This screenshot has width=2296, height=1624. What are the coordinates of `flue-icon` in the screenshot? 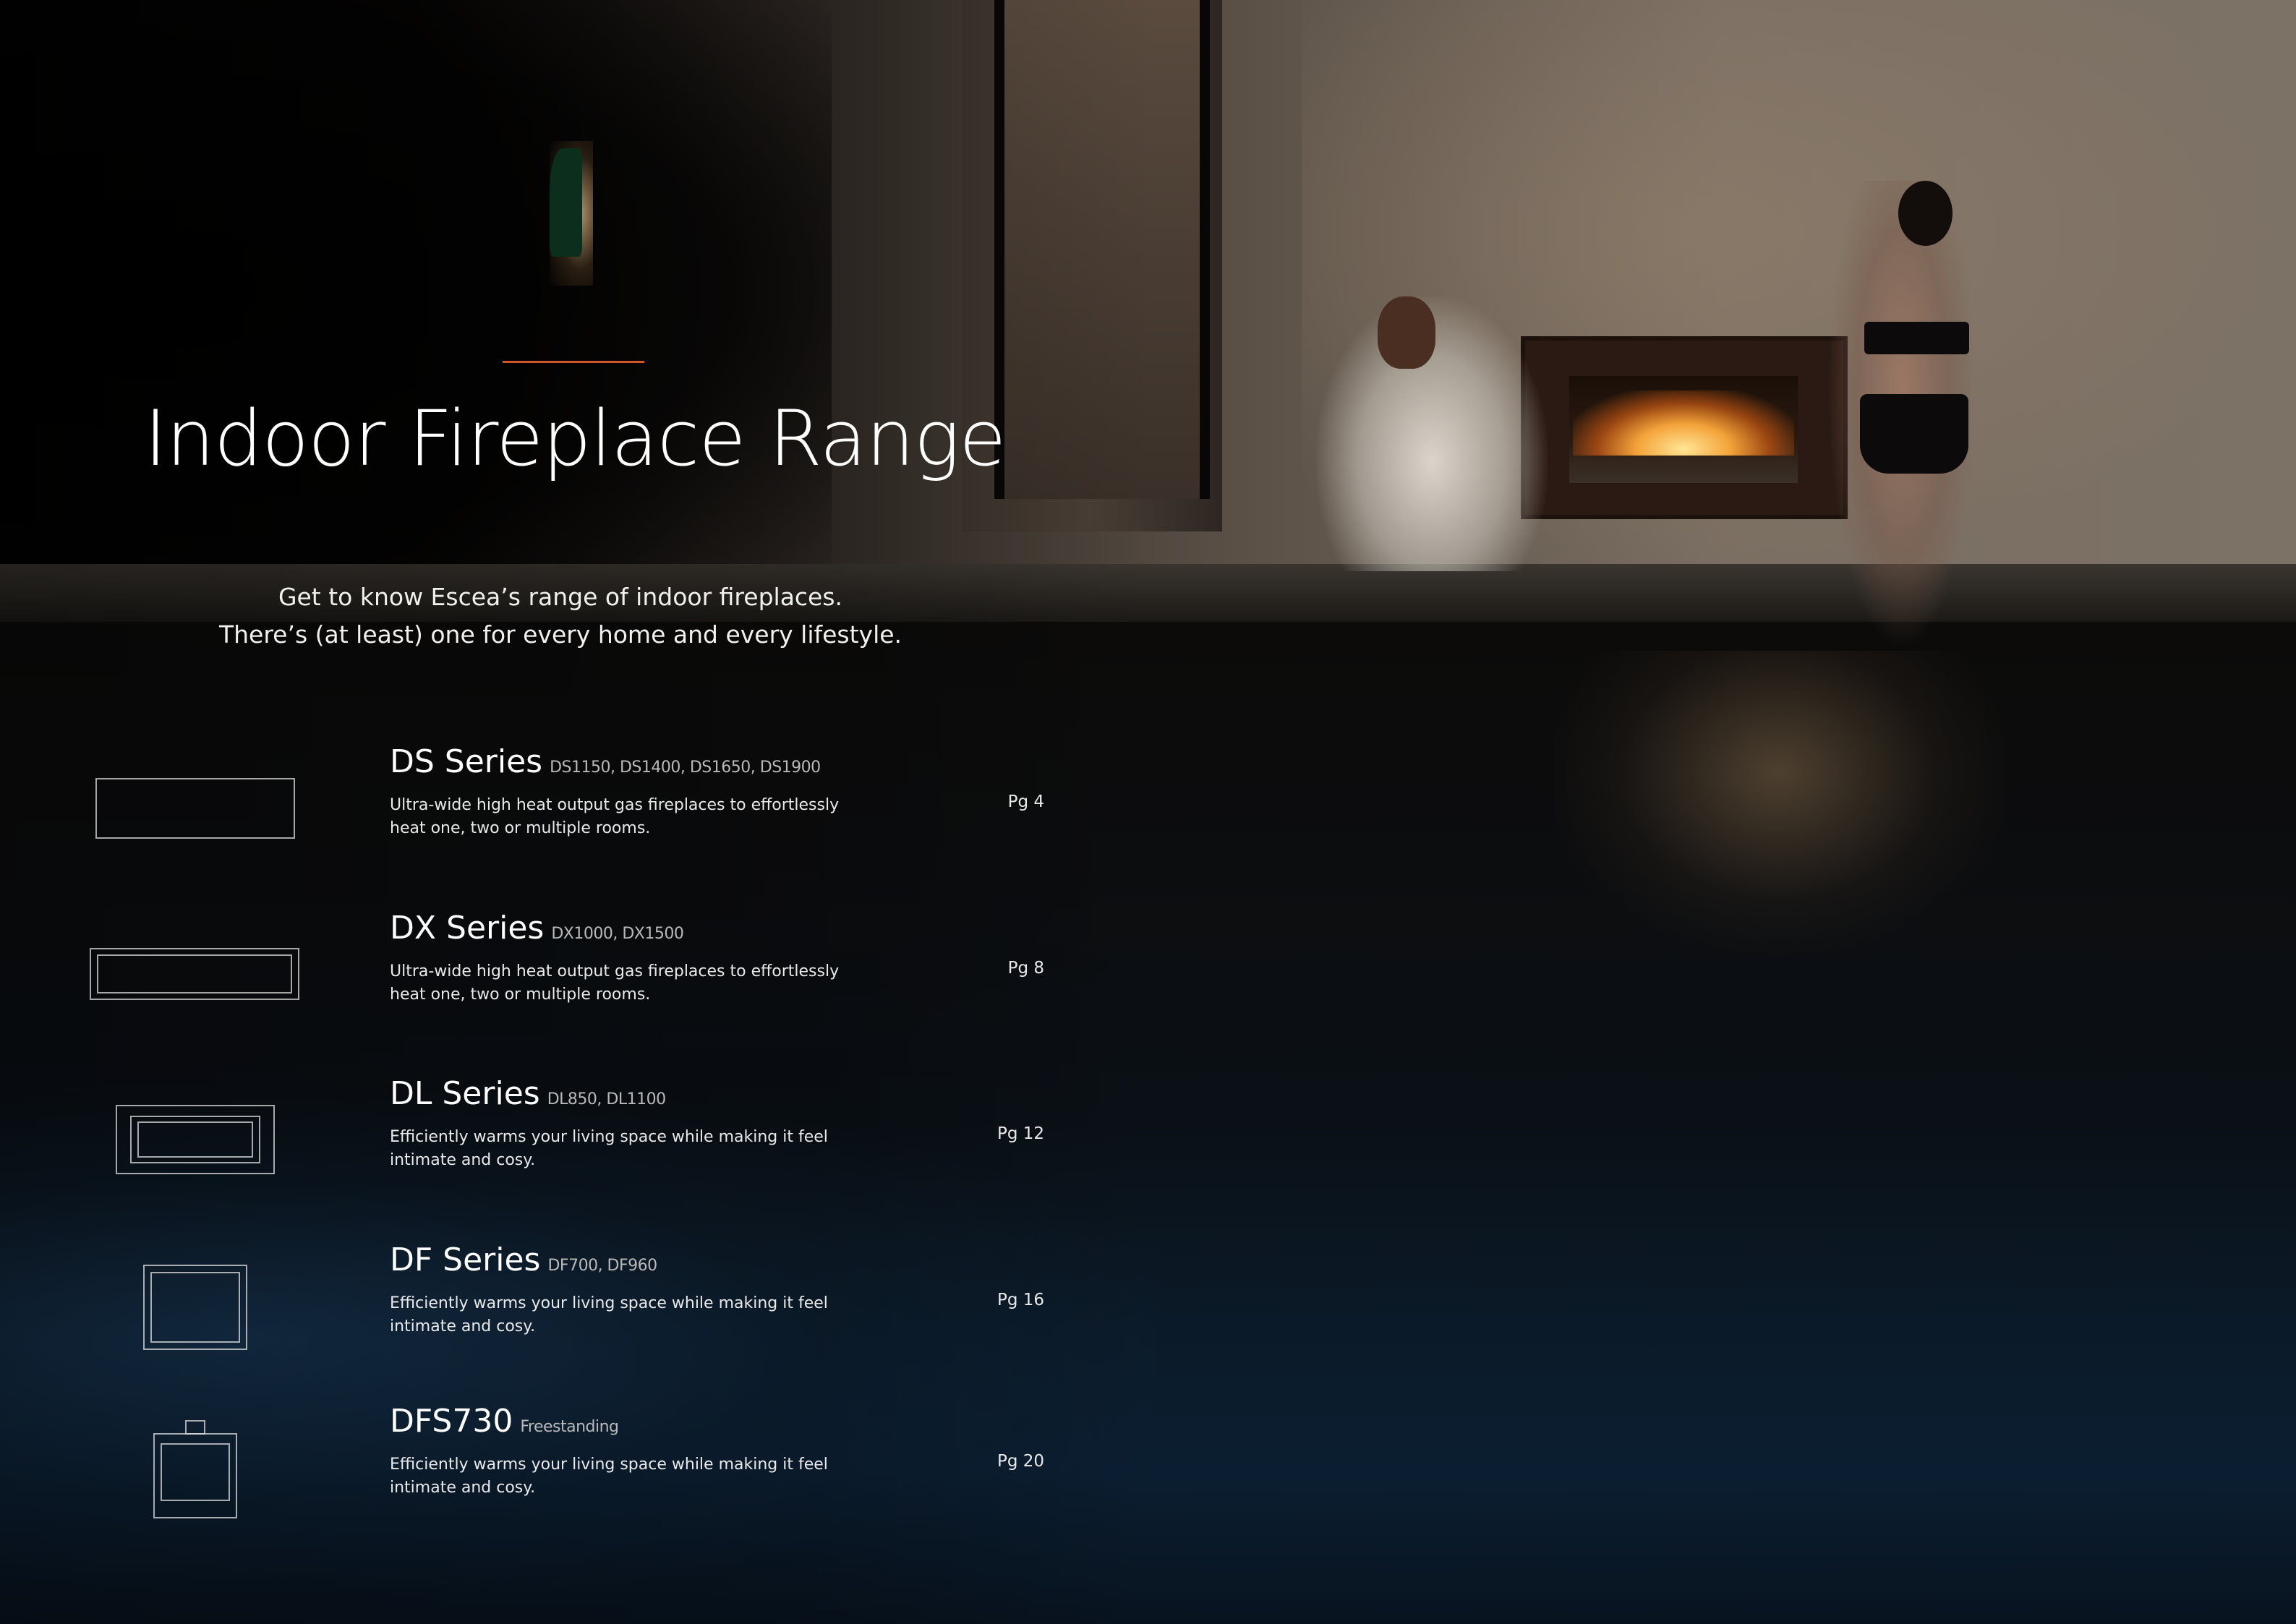 It's located at (195, 1427).